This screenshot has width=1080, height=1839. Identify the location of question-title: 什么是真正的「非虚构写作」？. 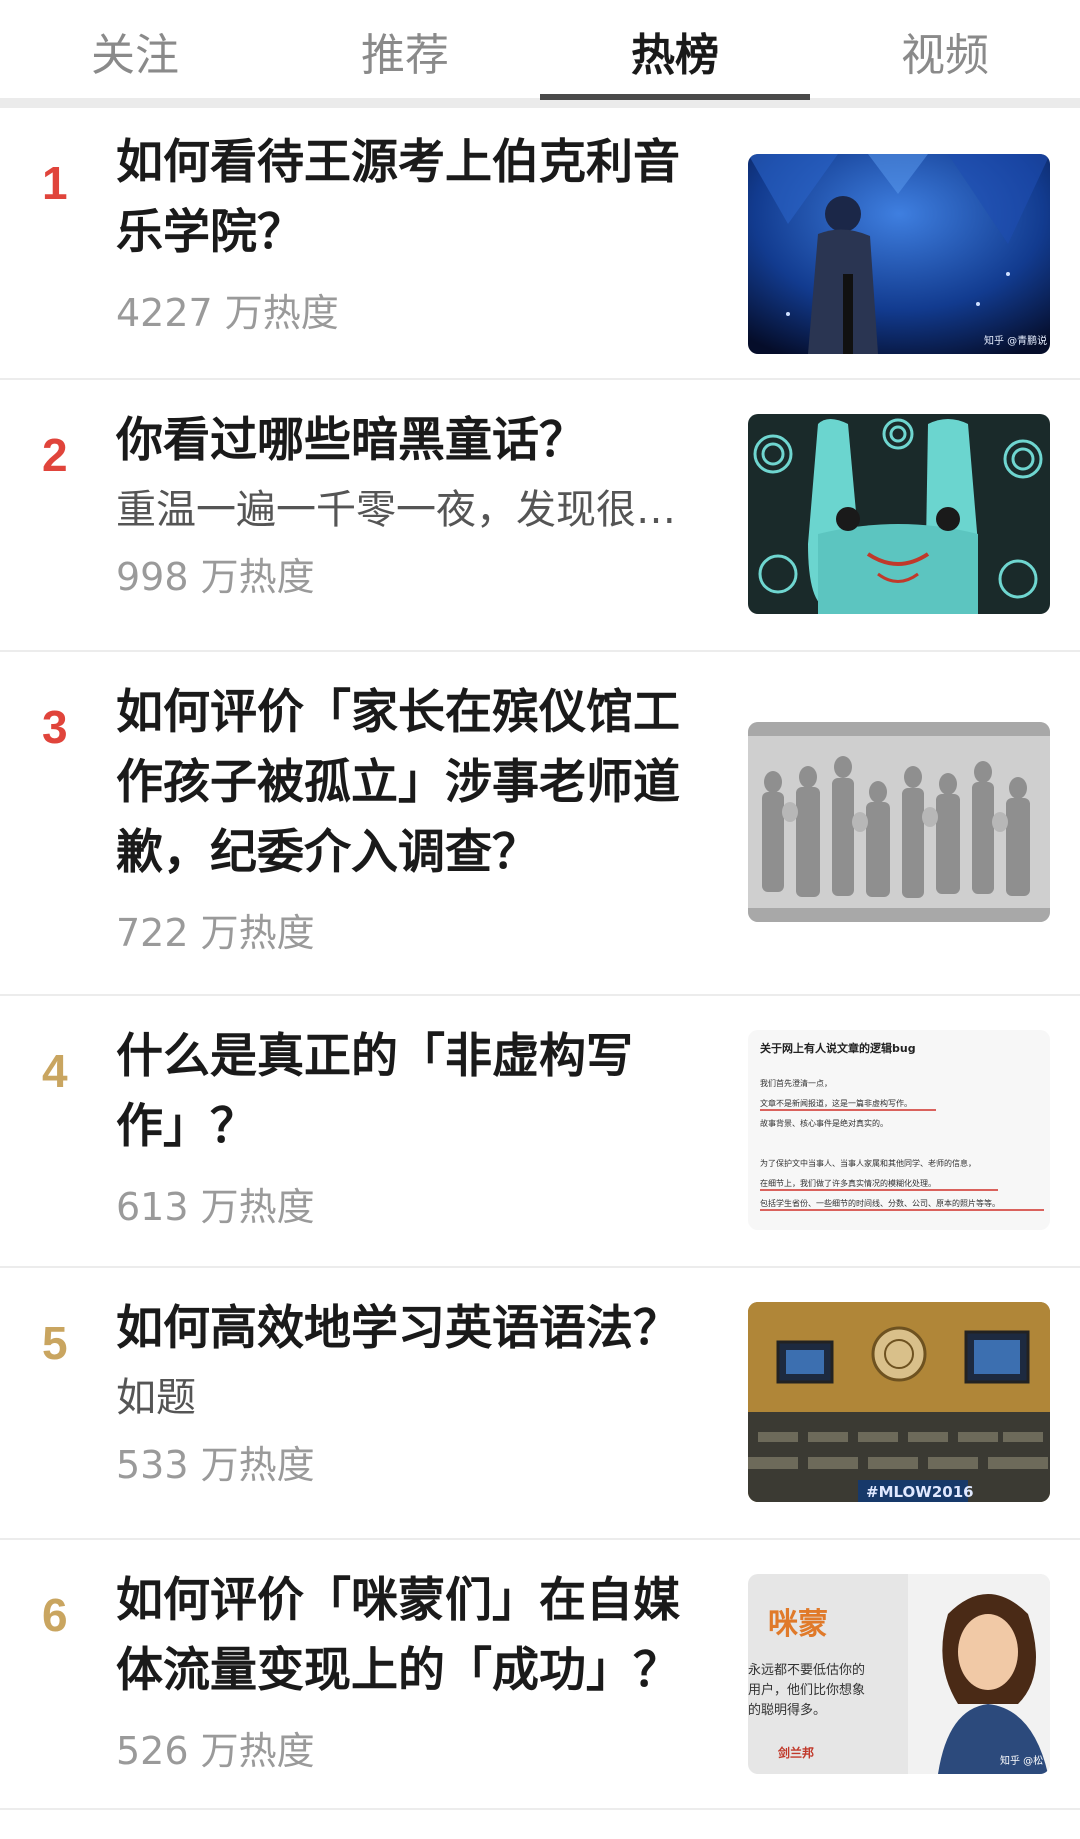
(416, 1092).